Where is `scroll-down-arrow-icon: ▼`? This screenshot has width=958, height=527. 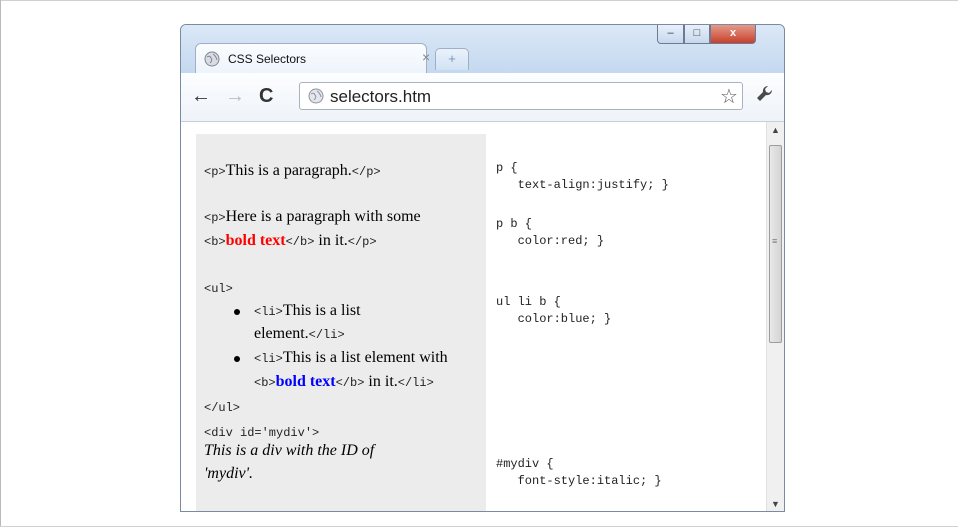 scroll-down-arrow-icon: ▼ is located at coordinates (775, 503).